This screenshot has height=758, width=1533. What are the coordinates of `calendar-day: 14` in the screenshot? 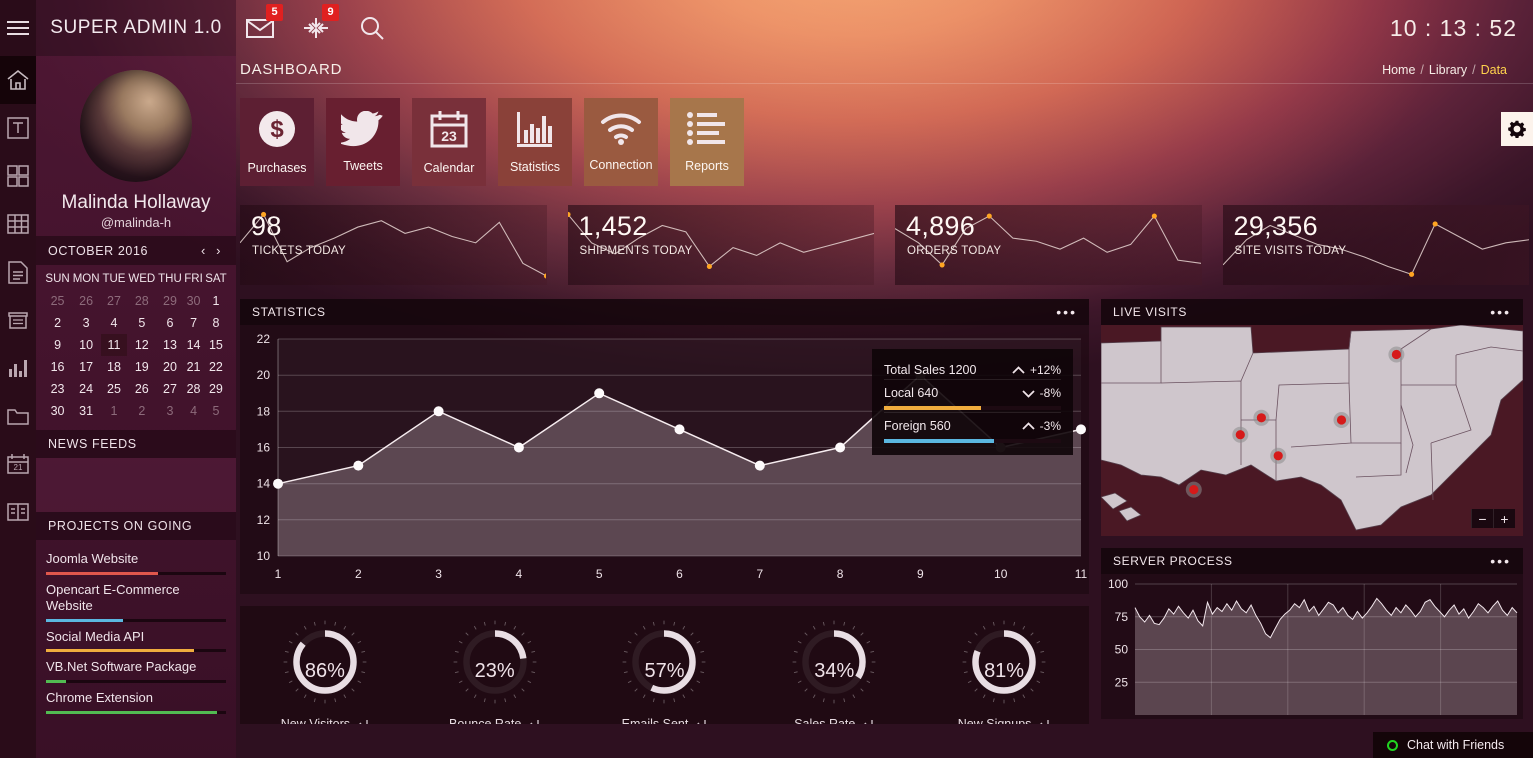 It's located at (193, 345).